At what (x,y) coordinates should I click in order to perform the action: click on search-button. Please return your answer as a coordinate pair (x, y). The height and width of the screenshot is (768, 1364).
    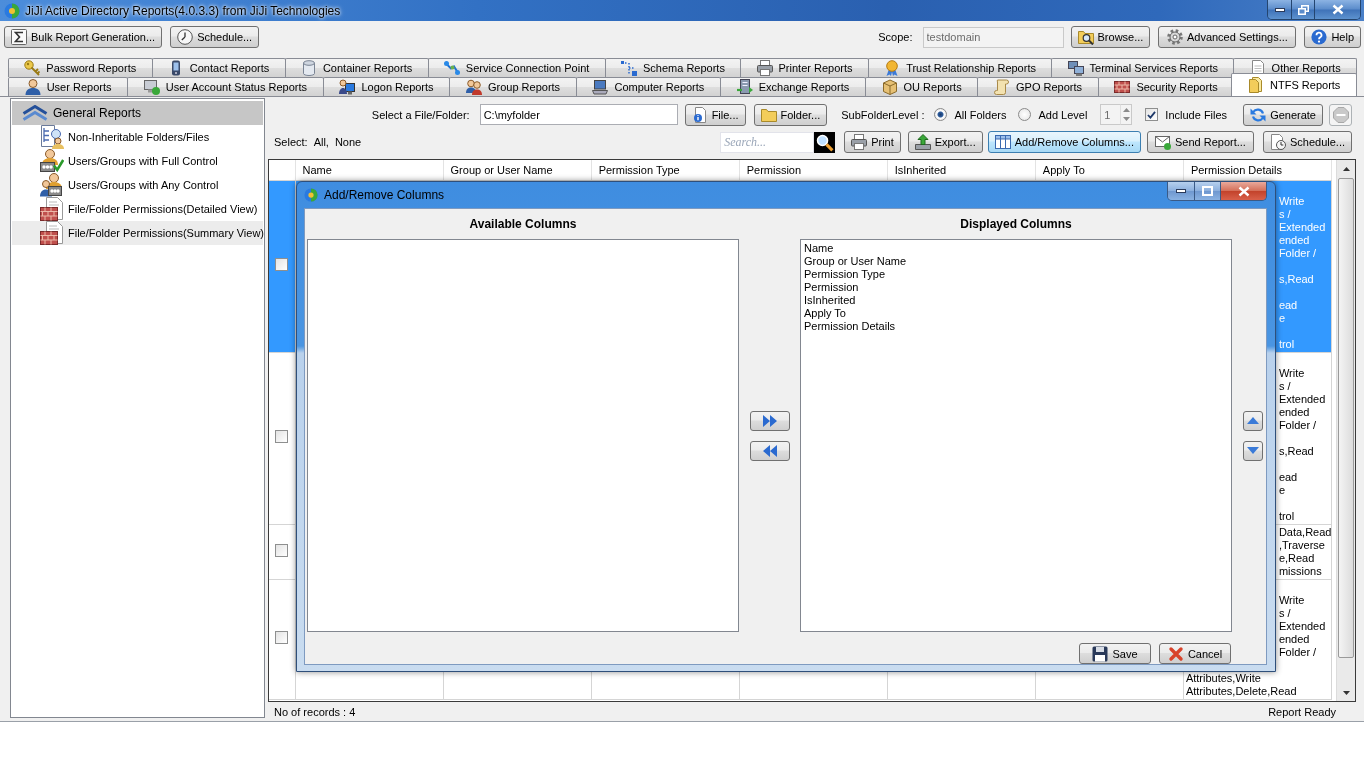
    Looking at the image, I should click on (825, 142).